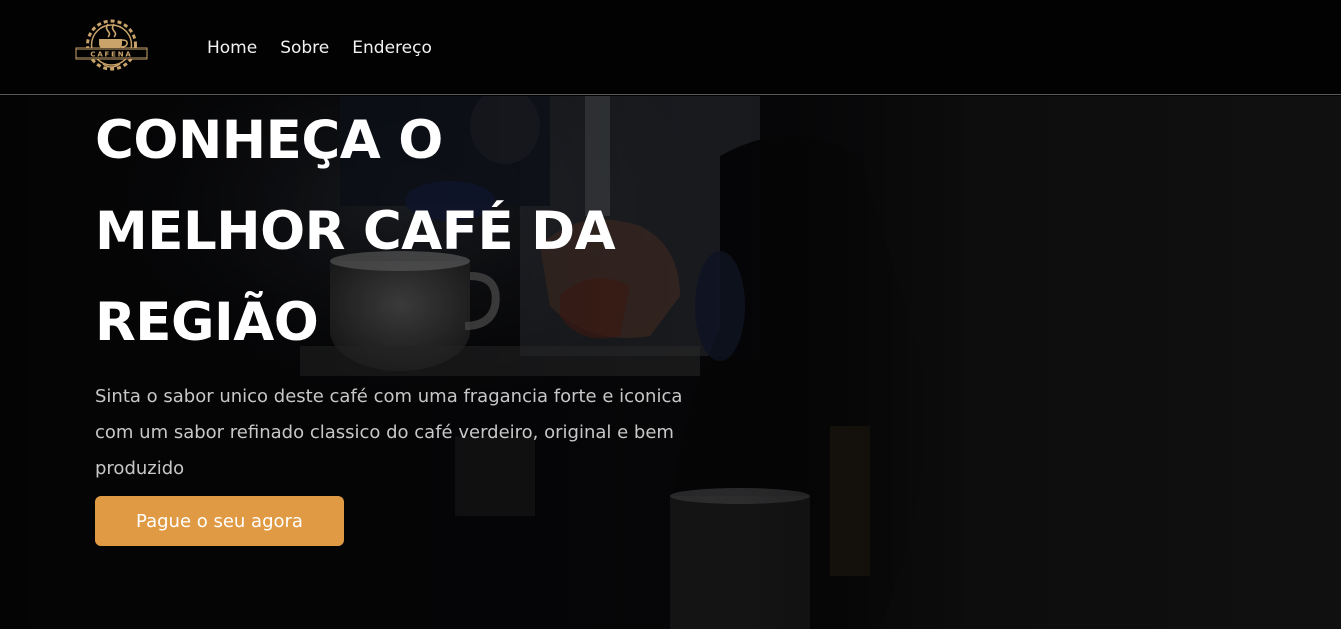 This screenshot has width=1341, height=629. I want to click on nav-link-endereco: Endereço, so click(392, 48).